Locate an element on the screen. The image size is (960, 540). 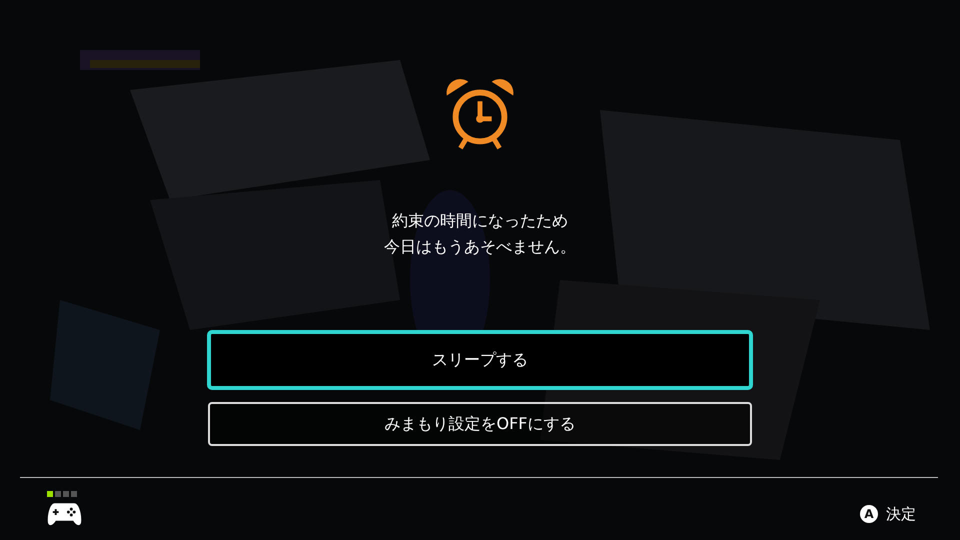
message-text: 約束の時間になったため is located at coordinates (480, 221).